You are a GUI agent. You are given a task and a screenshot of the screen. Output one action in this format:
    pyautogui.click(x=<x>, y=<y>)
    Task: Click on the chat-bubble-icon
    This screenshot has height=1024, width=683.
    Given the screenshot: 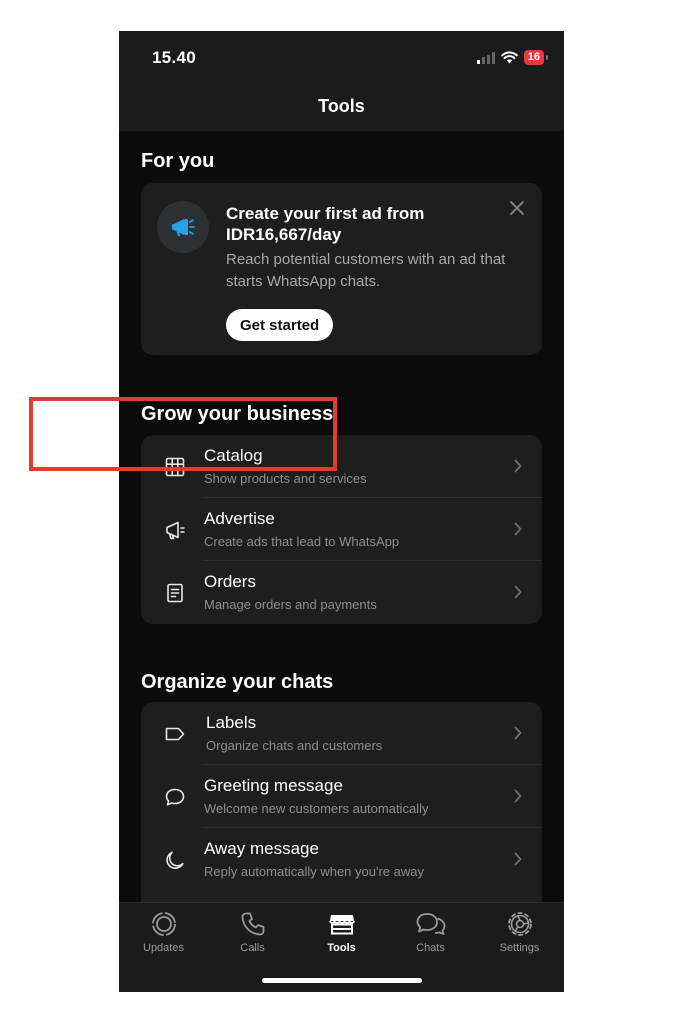 What is the action you would take?
    pyautogui.click(x=175, y=797)
    